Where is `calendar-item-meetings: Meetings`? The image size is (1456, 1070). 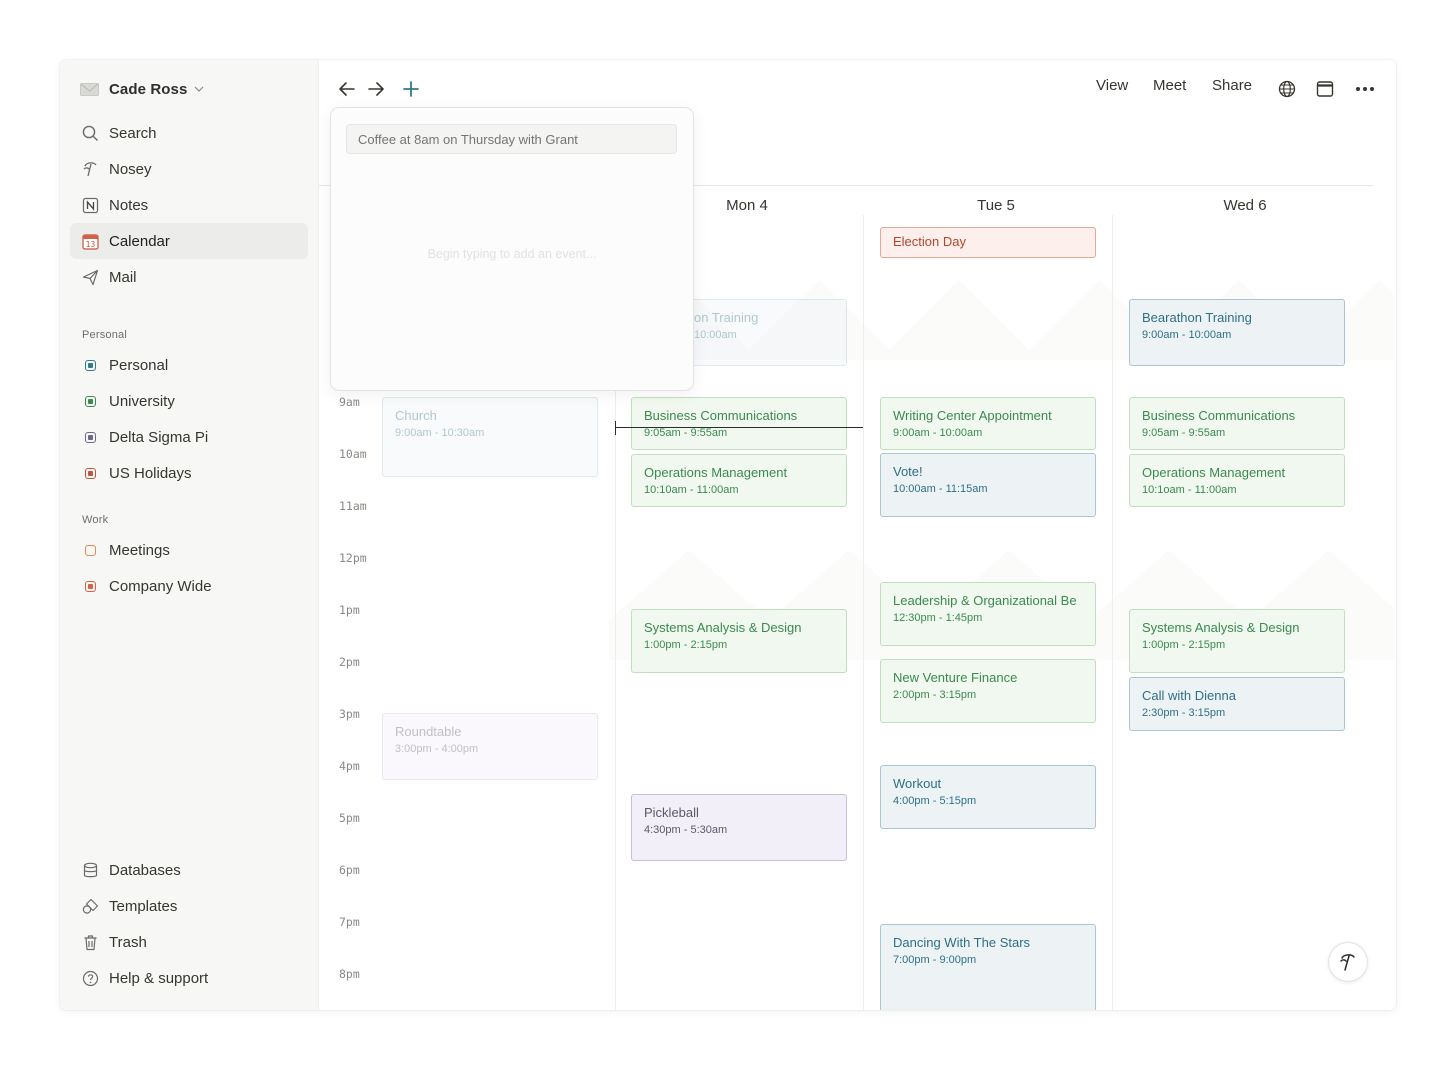
calendar-item-meetings: Meetings is located at coordinates (189, 550).